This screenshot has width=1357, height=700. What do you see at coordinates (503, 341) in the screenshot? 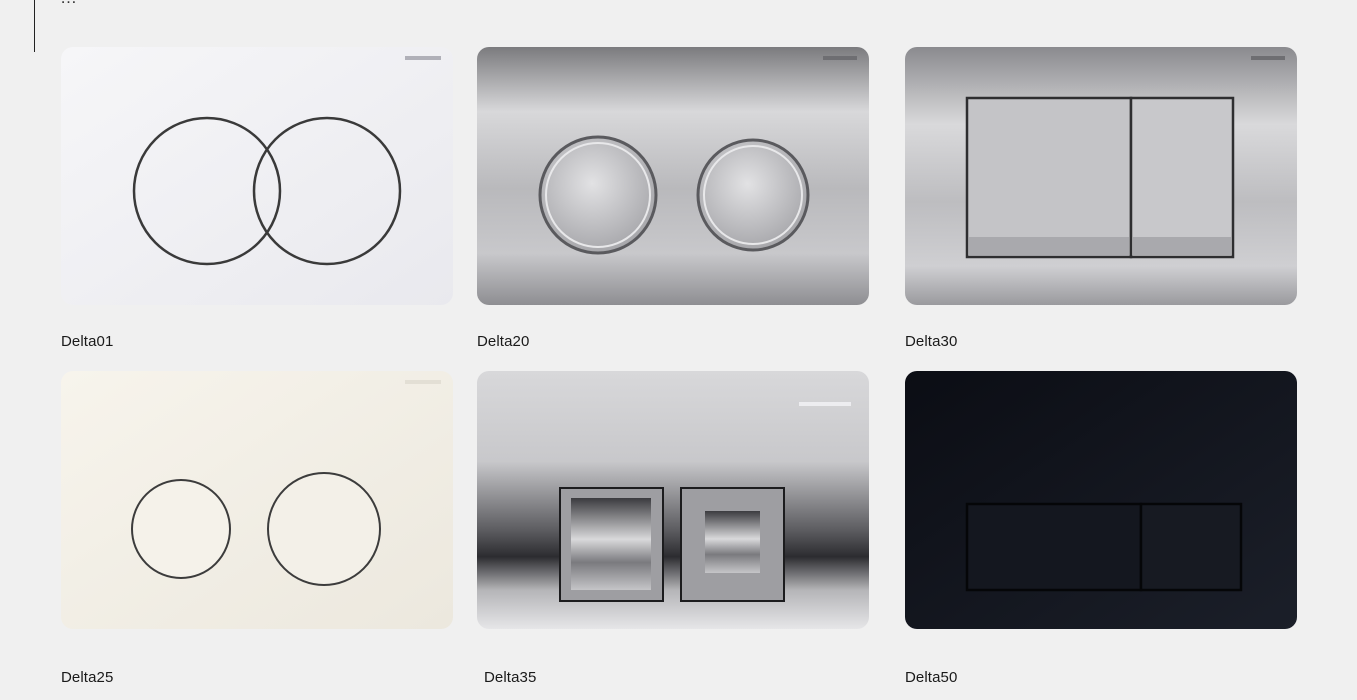
I see `product-name: Delta20` at bounding box center [503, 341].